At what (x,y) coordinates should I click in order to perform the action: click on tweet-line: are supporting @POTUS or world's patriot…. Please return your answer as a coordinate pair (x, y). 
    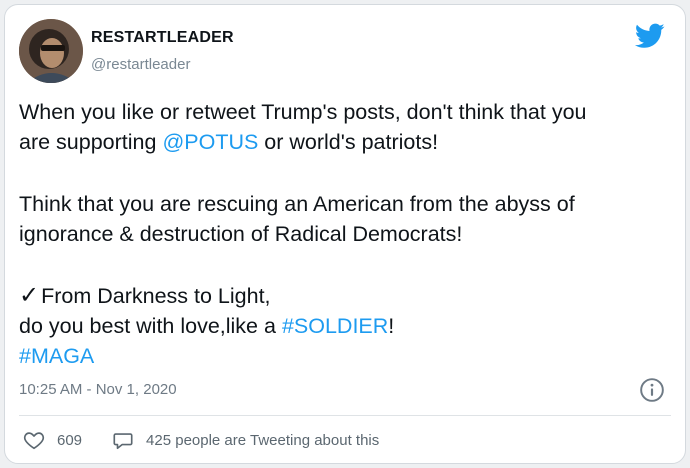
    Looking at the image, I should click on (344, 142).